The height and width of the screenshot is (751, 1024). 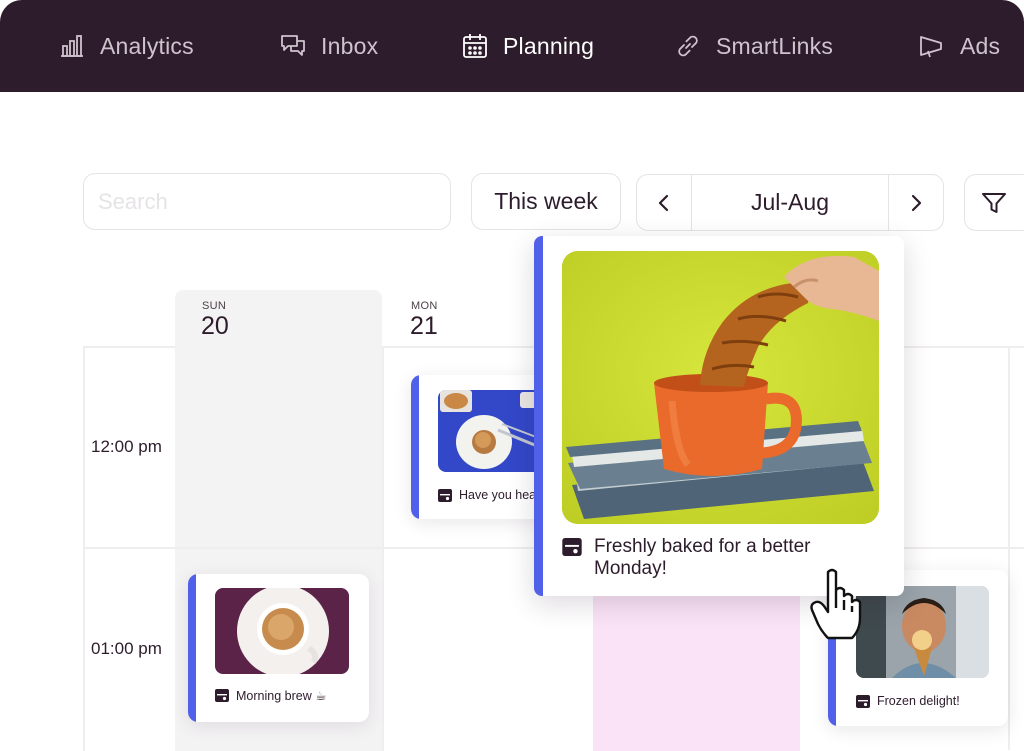 I want to click on previous-period-button, so click(x=664, y=202).